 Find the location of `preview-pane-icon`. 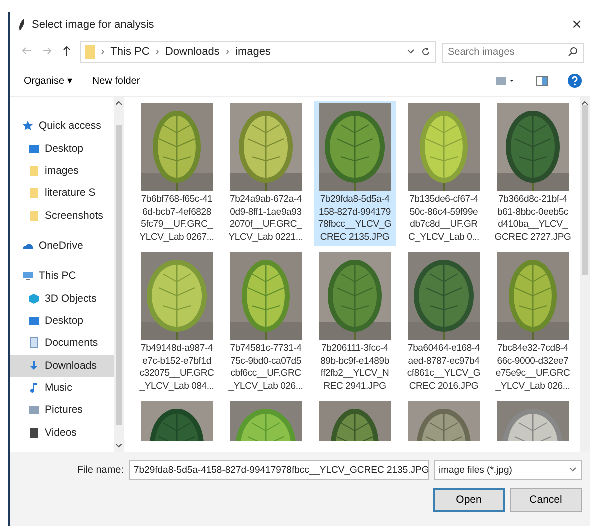

preview-pane-icon is located at coordinates (542, 81).